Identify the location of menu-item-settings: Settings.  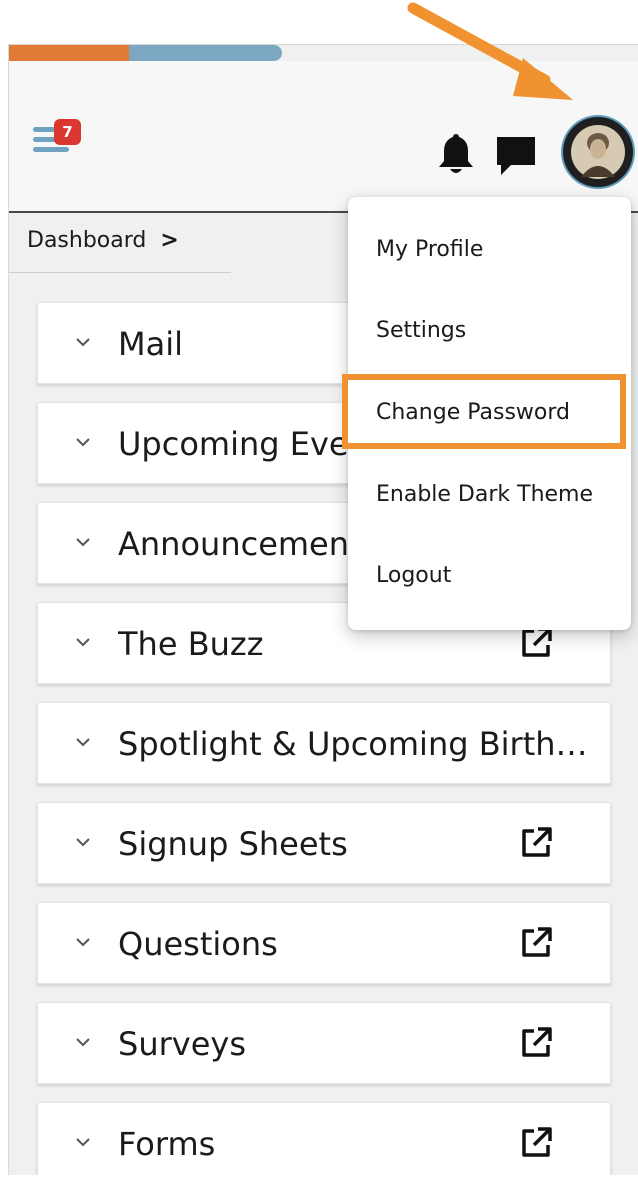
(421, 330).